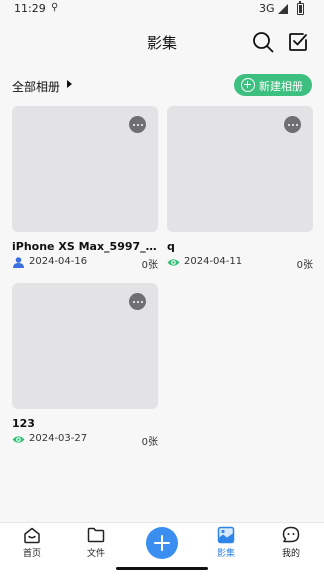 This screenshot has height=576, width=324. I want to click on album-filter-dropdown: 全部相册, so click(36, 86).